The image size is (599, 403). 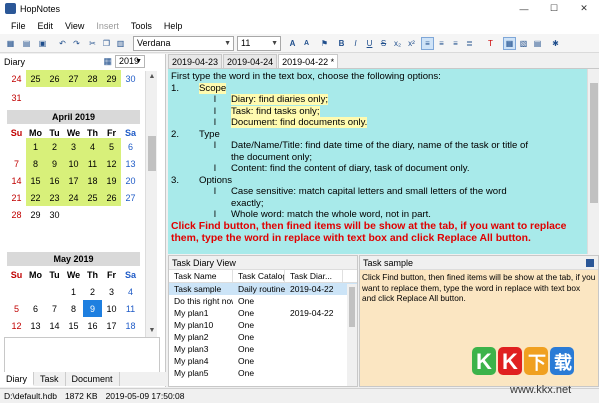 What do you see at coordinates (92, 325) in the screenshot?
I see `calendar-day: 16` at bounding box center [92, 325].